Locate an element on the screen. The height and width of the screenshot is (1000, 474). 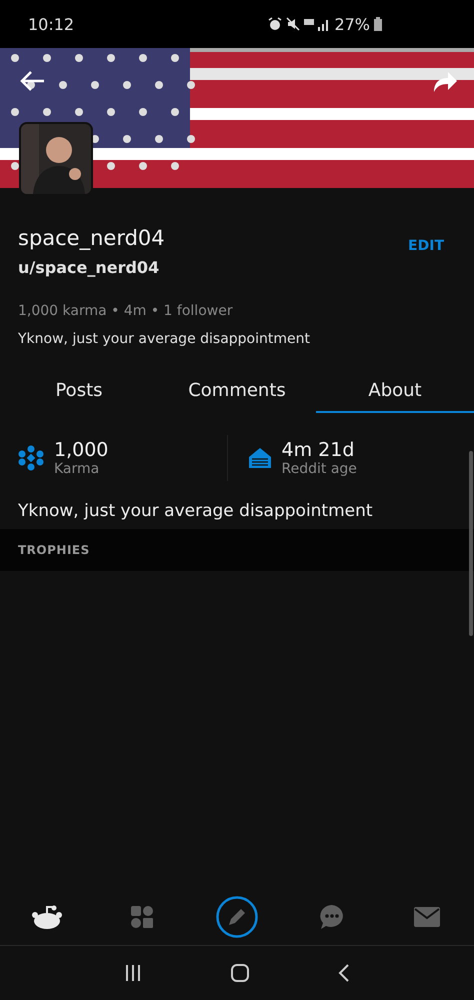
about-description: Yknow, just your average disappointment is located at coordinates (195, 511).